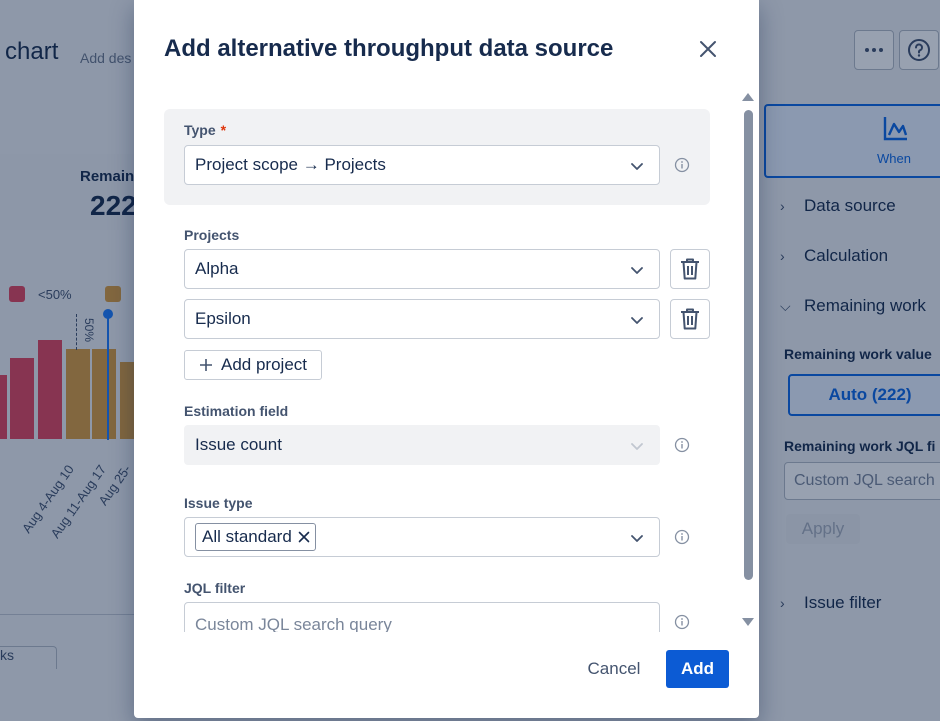 This screenshot has height=721, width=940. I want to click on type-label: Type *, so click(205, 130).